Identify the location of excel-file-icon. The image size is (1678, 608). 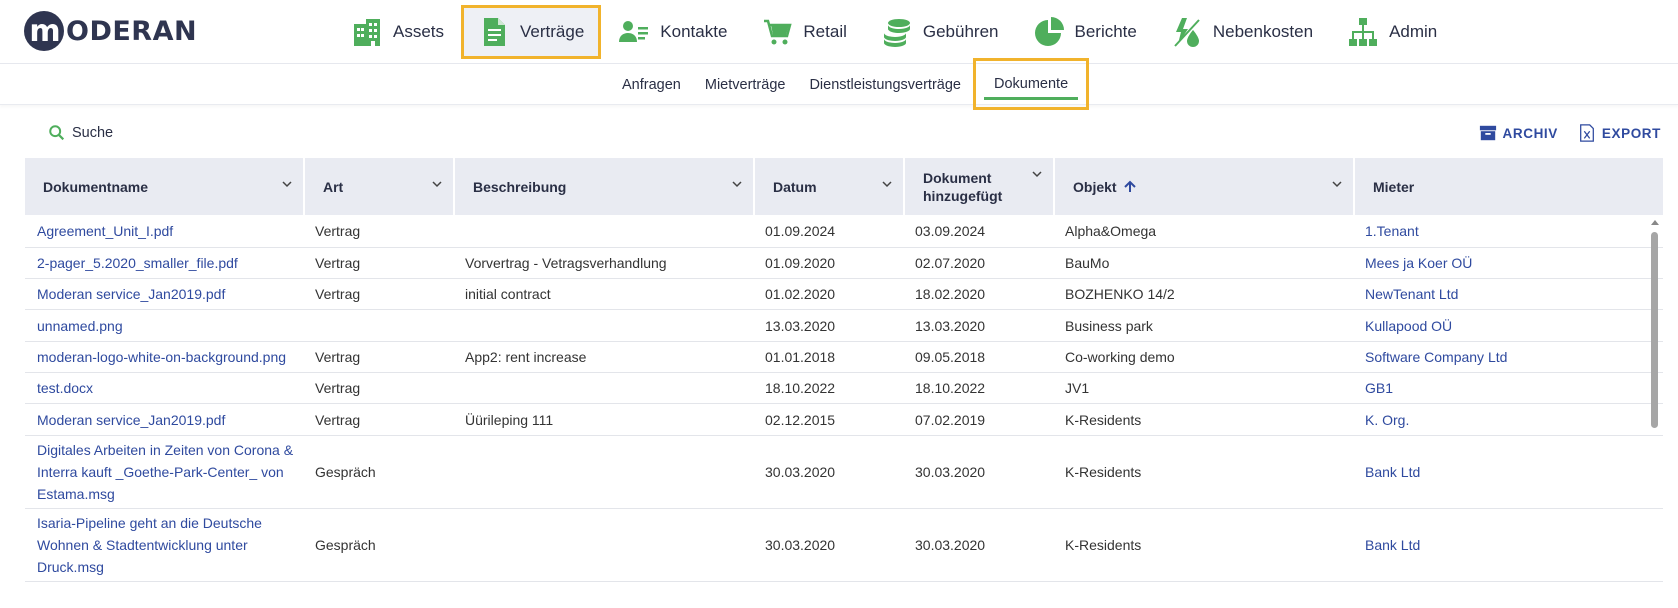
(1586, 133).